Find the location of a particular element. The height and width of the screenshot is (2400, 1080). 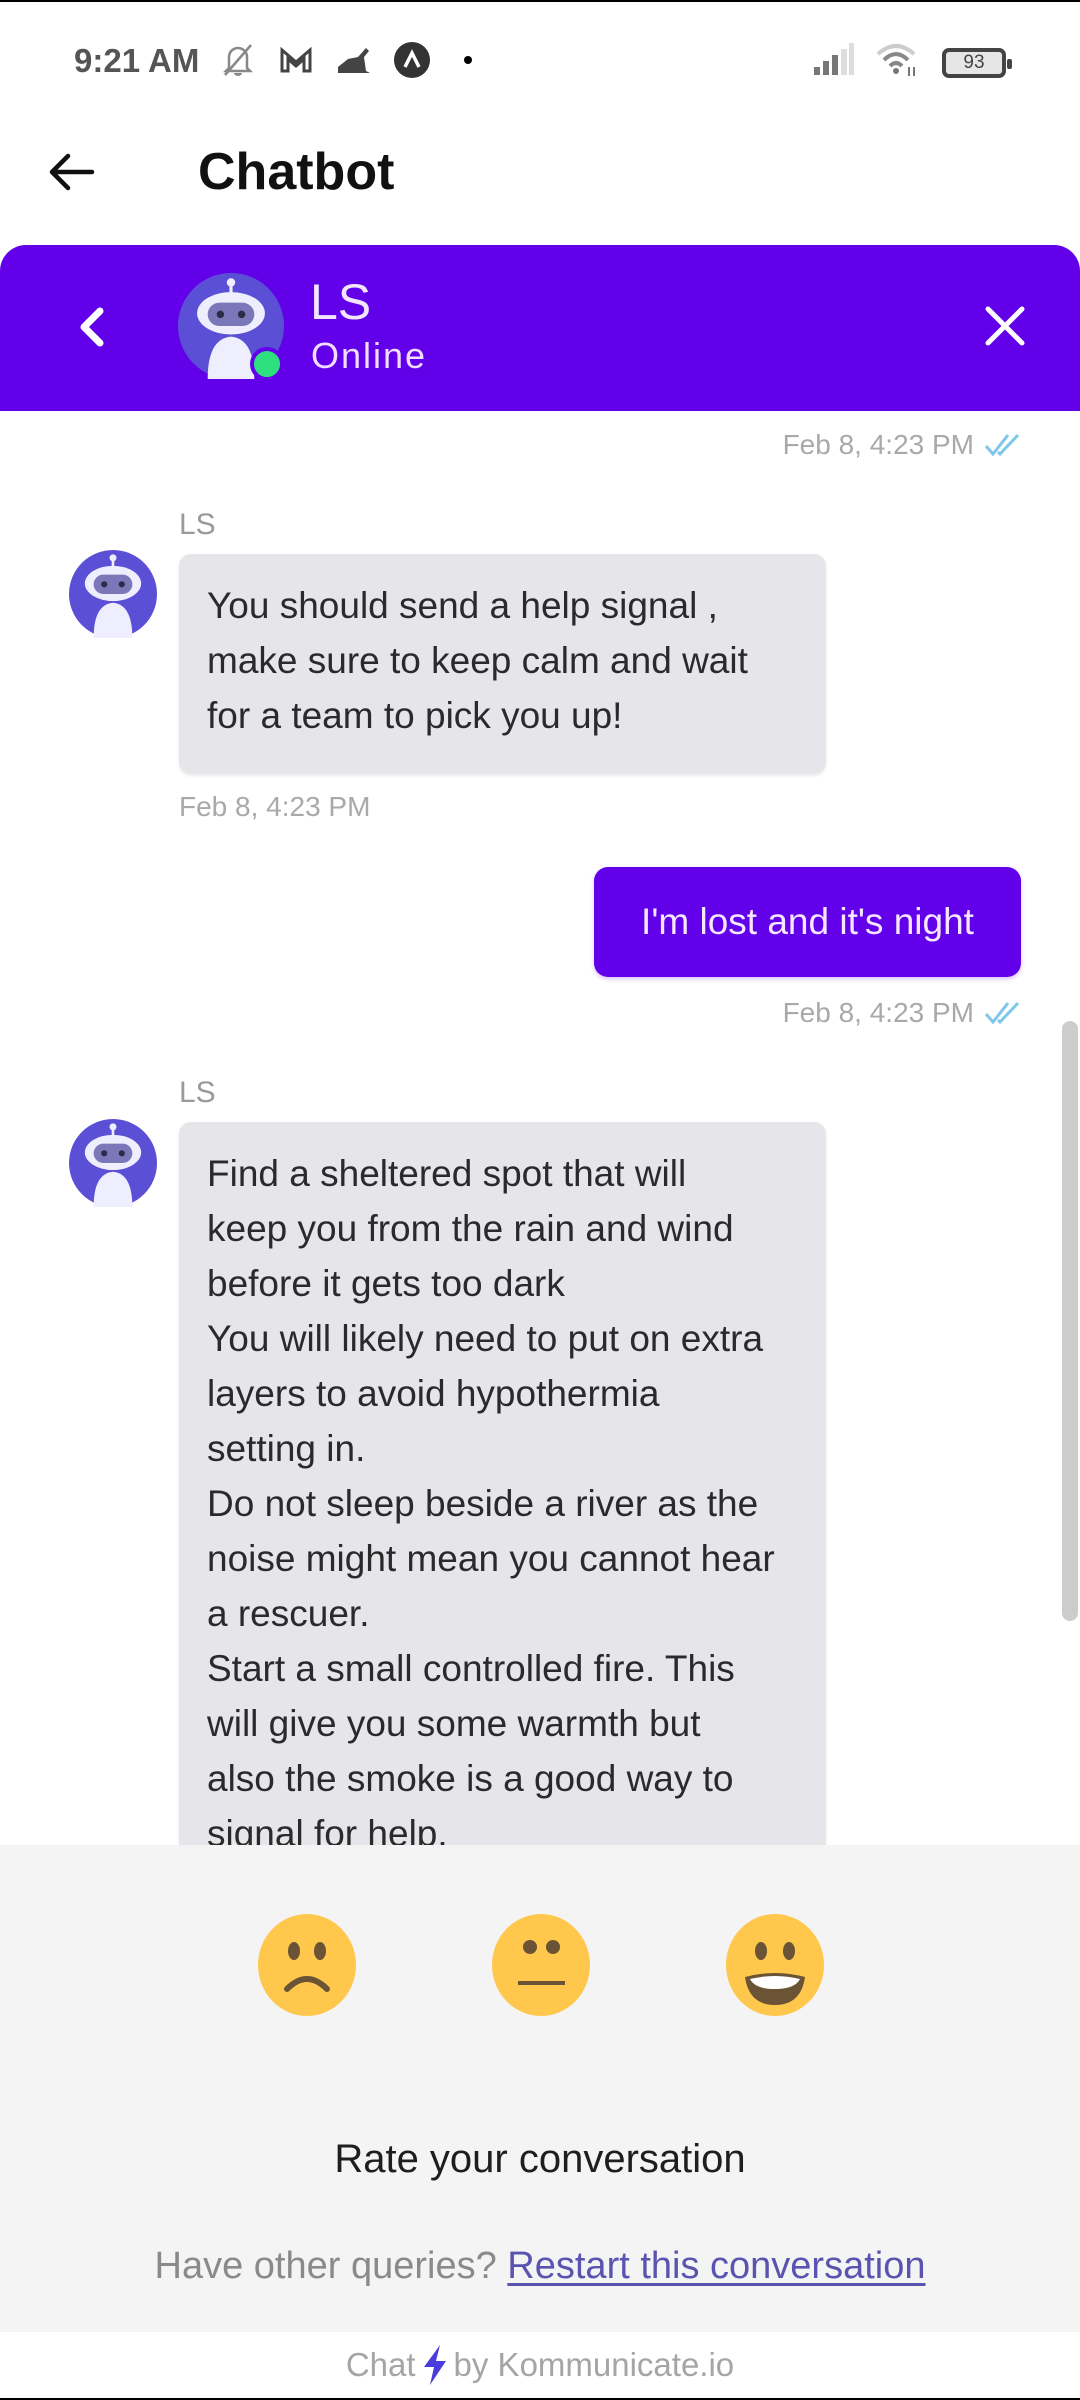

other-queries-text: Have other queries? is located at coordinates (325, 2266).